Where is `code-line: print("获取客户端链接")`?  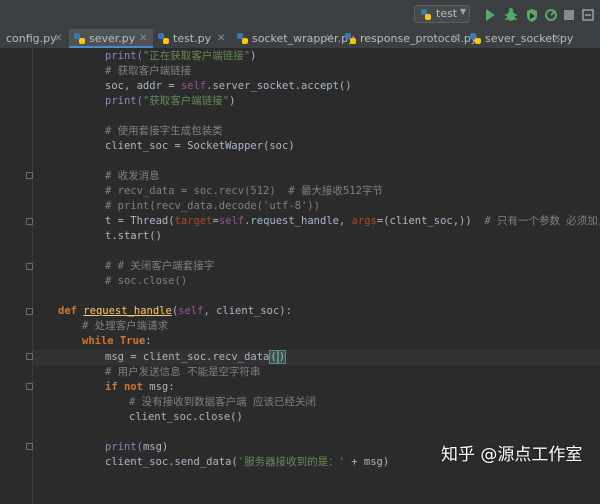 code-line: print("获取客户端链接") is located at coordinates (170, 101).